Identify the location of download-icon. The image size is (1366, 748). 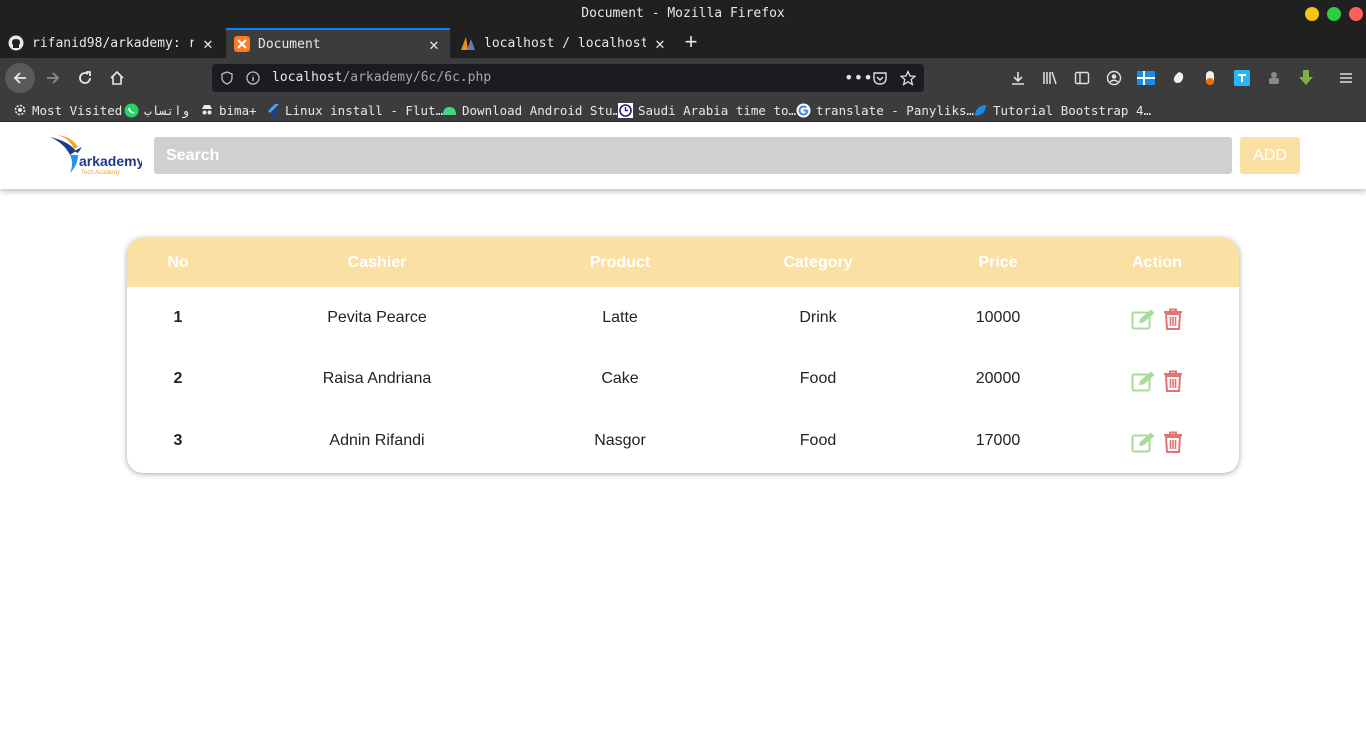
(1018, 78).